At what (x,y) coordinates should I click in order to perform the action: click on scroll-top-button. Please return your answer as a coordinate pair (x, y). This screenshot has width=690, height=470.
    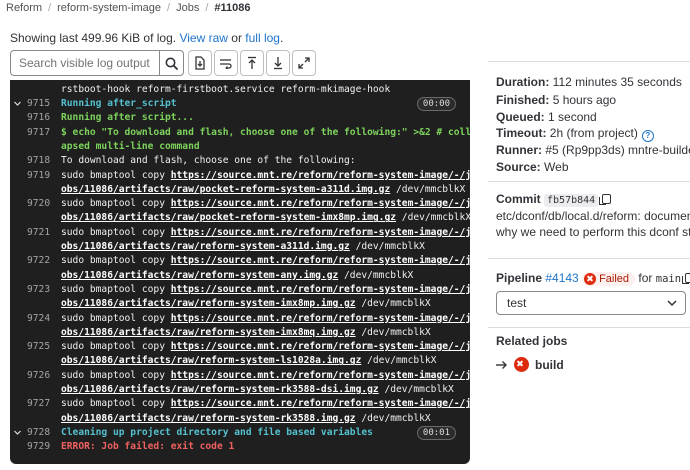
    Looking at the image, I should click on (252, 63).